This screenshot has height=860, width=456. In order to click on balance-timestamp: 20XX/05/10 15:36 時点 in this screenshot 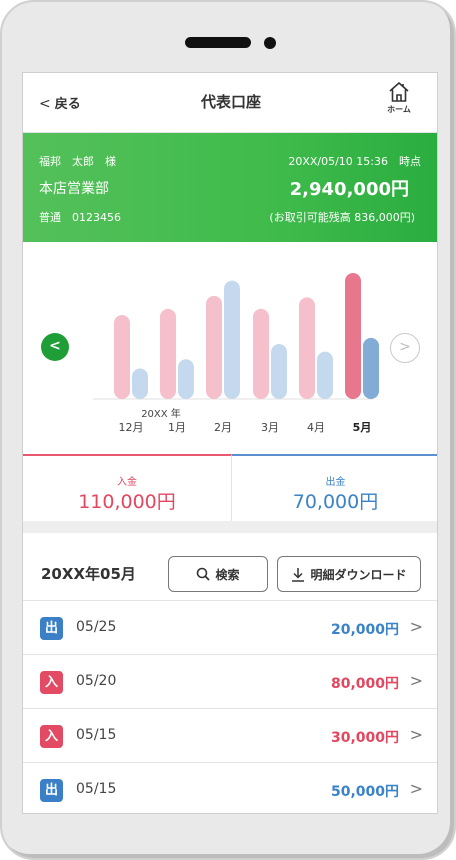, I will do `click(354, 161)`.